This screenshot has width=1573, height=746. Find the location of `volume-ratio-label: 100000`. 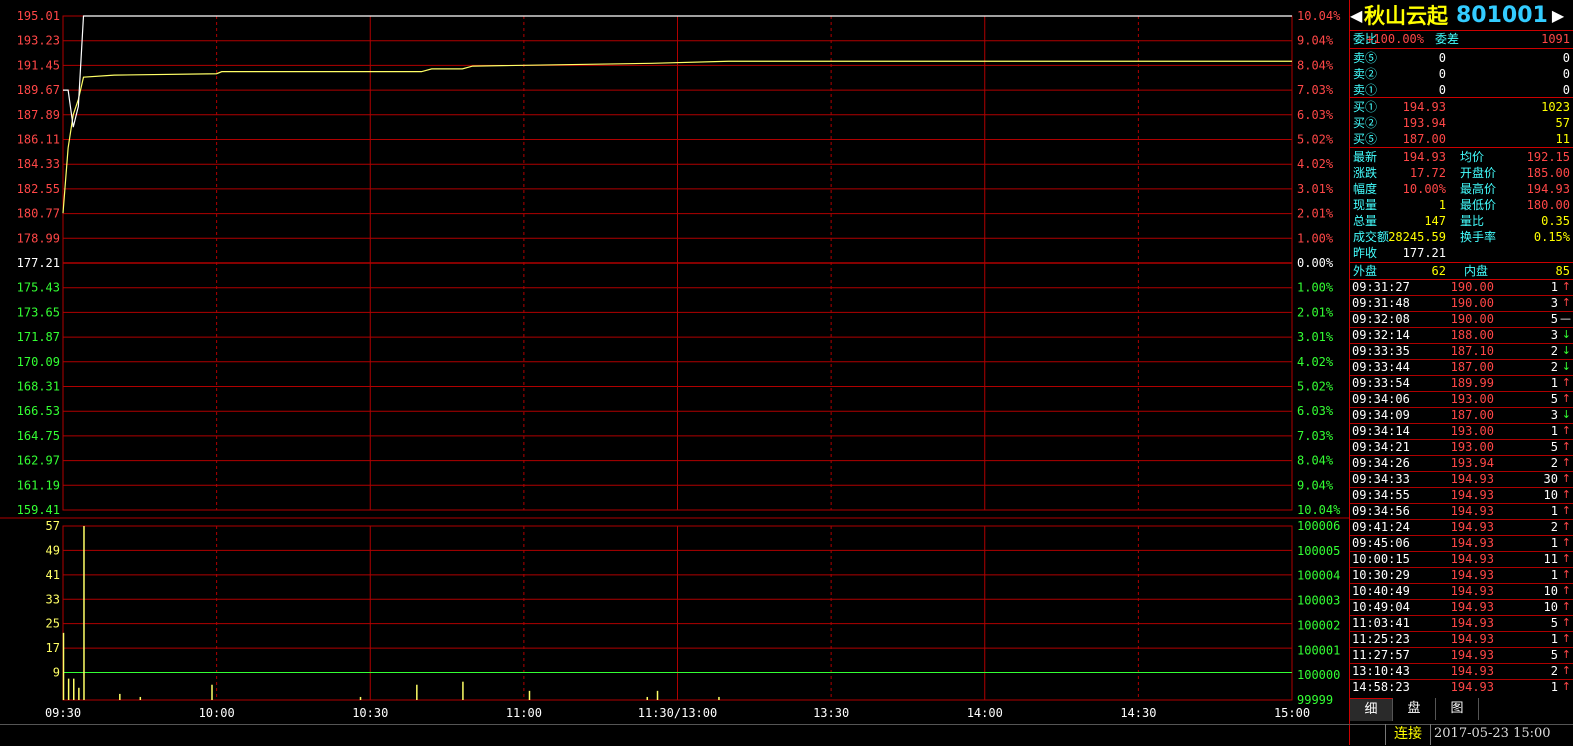

volume-ratio-label: 100000 is located at coordinates (1318, 675).